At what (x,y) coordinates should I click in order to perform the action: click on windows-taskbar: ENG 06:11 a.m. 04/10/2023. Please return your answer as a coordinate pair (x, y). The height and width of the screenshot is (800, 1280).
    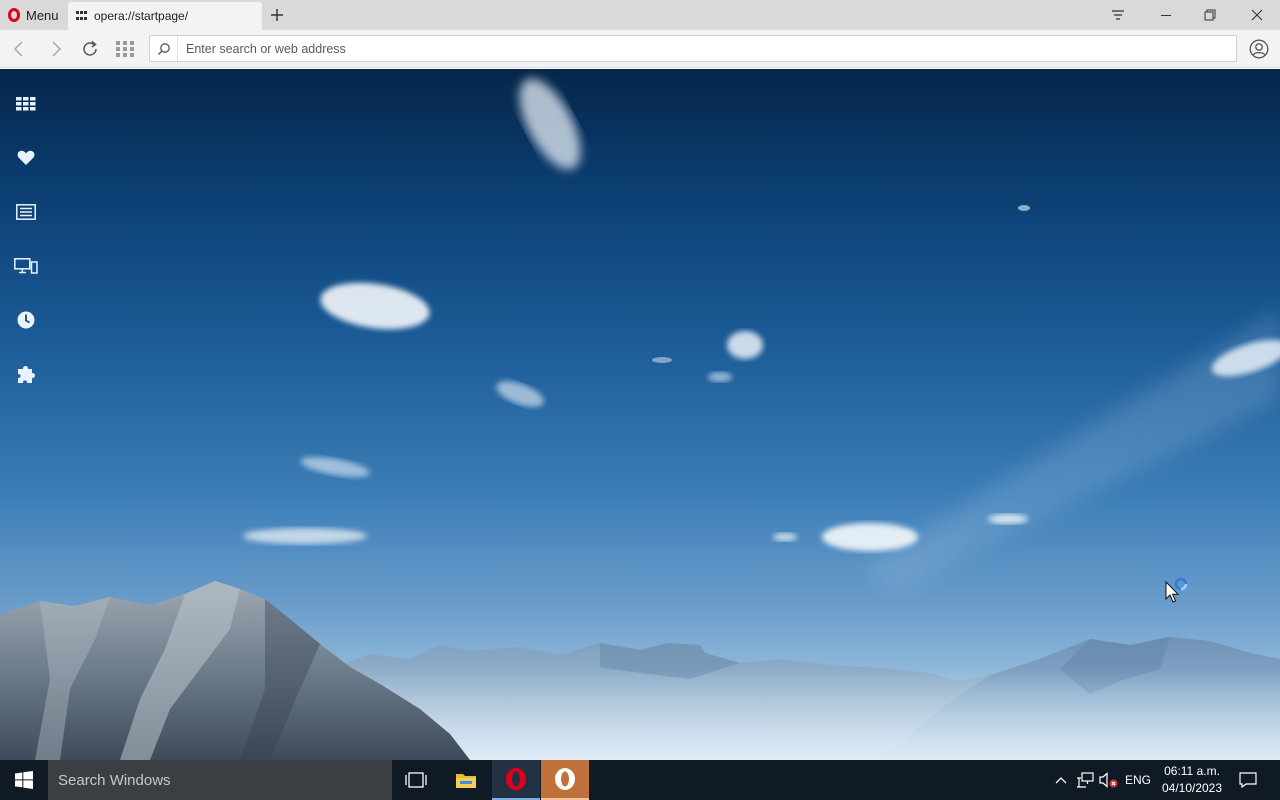
    Looking at the image, I should click on (640, 780).